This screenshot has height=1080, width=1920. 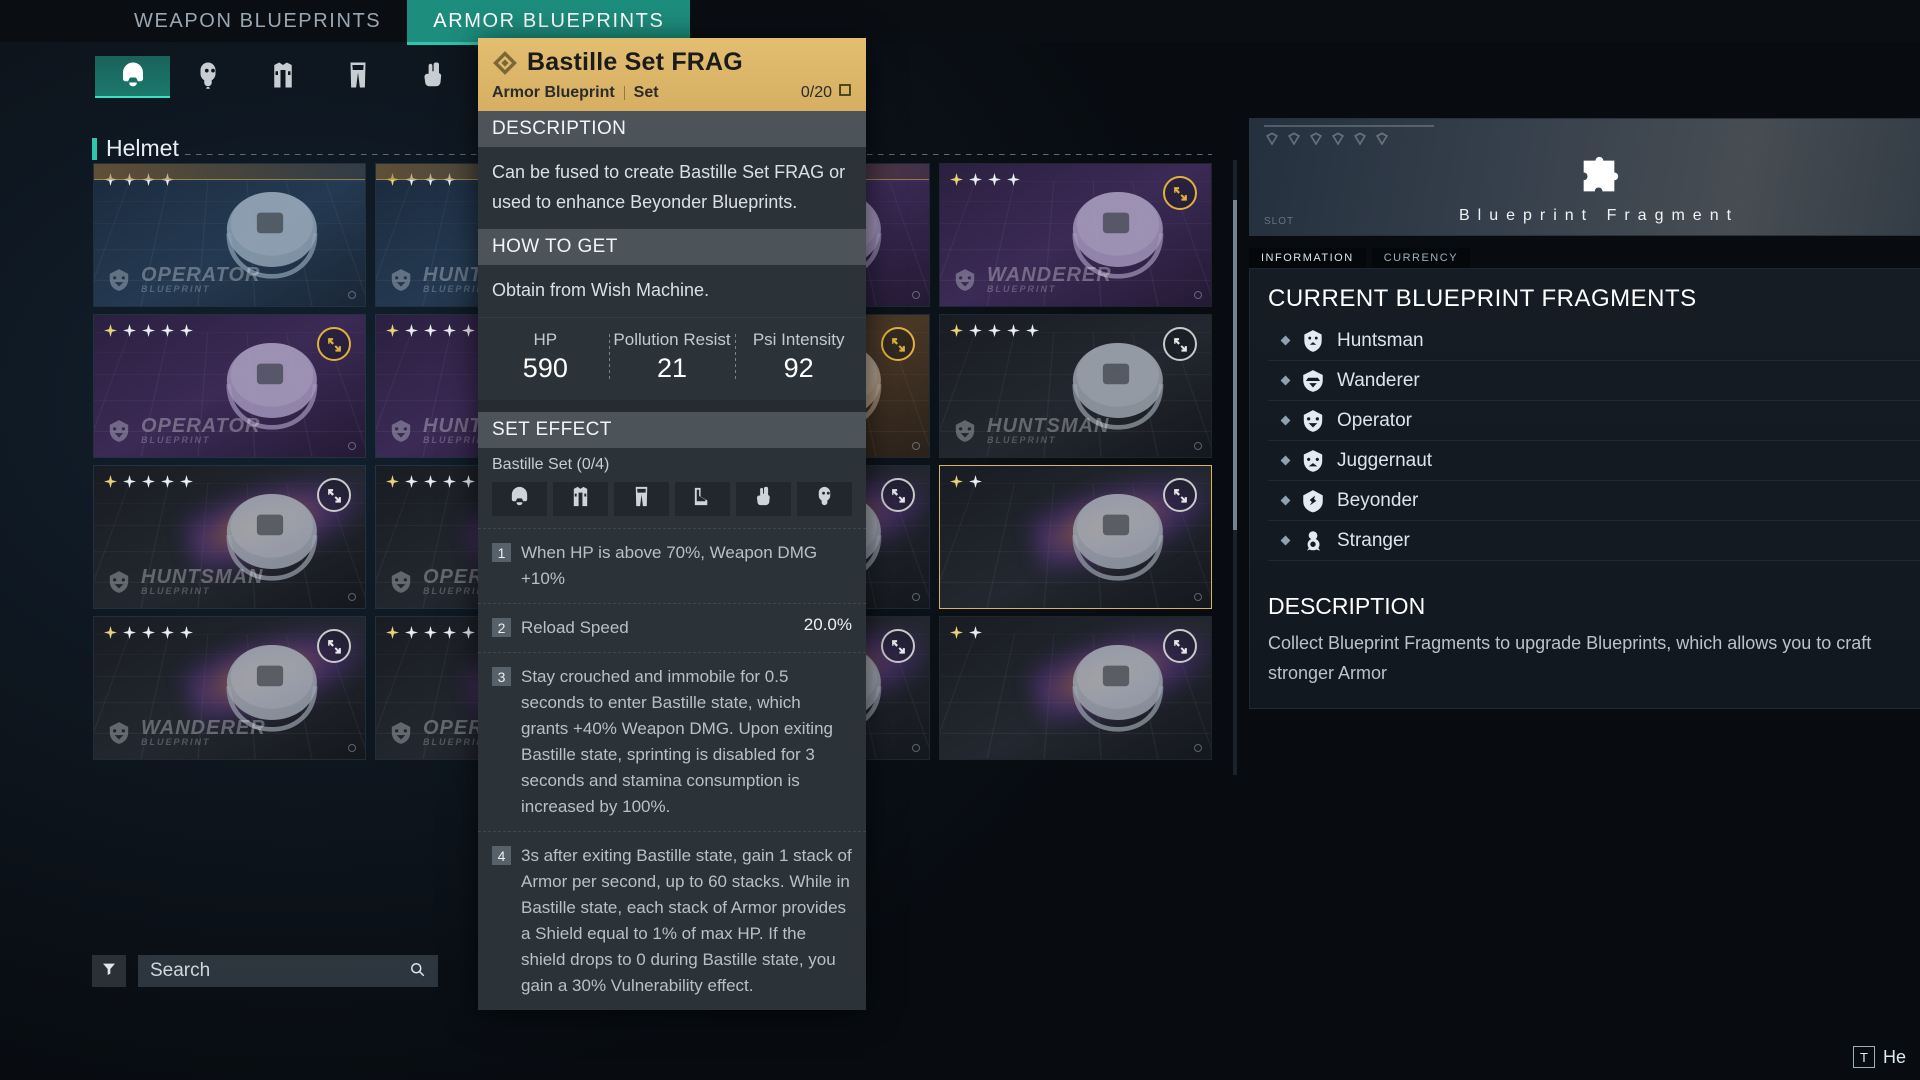 I want to click on fragment-list-item: Wanderer, so click(x=1594, y=381).